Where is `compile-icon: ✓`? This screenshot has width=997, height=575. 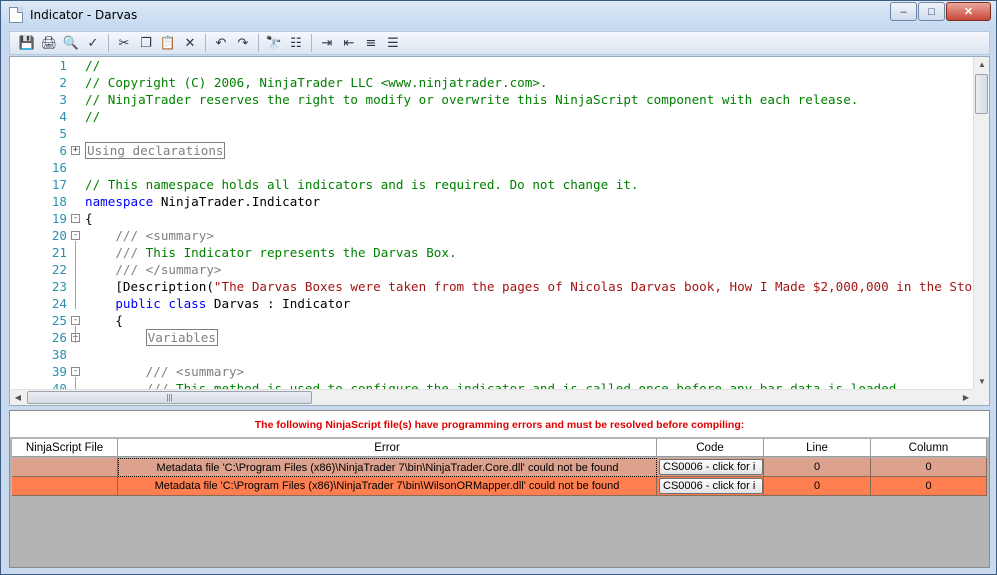 compile-icon: ✓ is located at coordinates (93, 43).